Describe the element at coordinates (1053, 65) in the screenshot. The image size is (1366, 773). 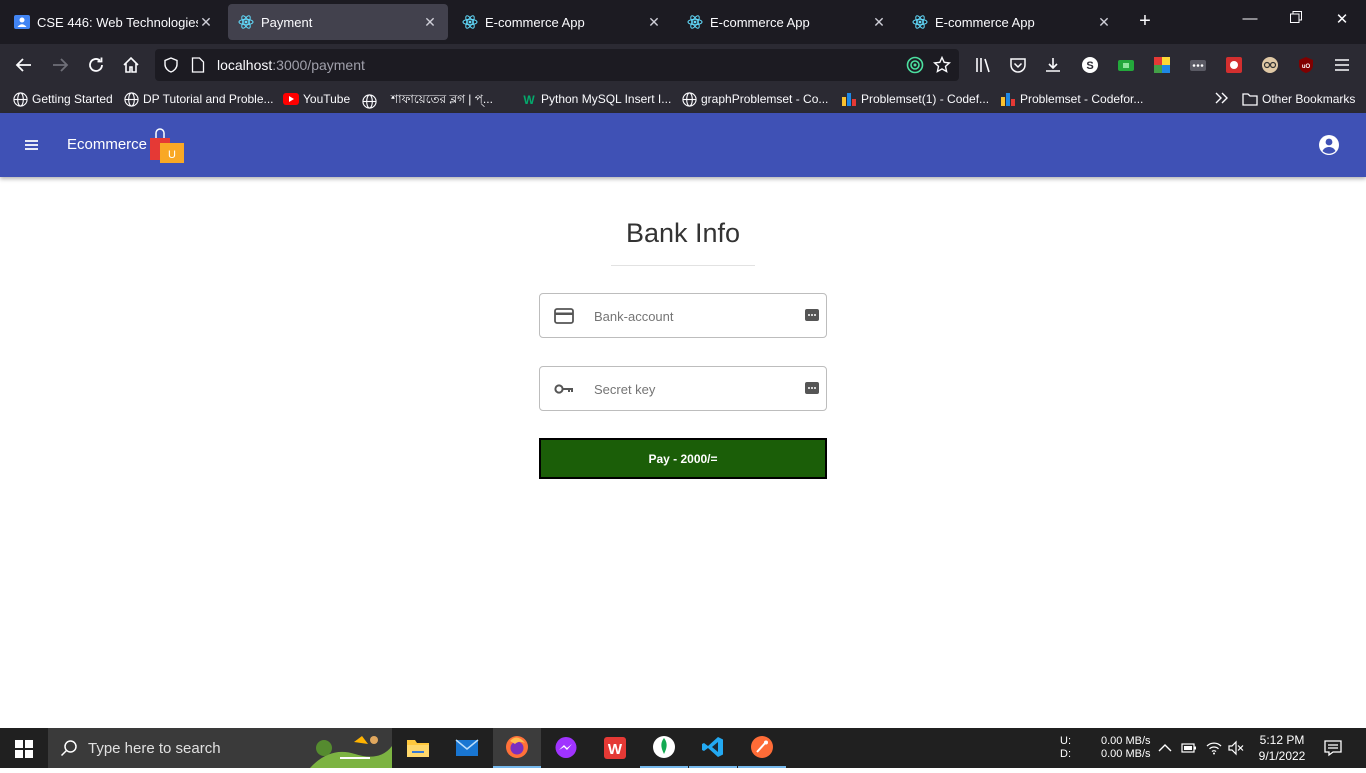
I see `download-icon` at that location.